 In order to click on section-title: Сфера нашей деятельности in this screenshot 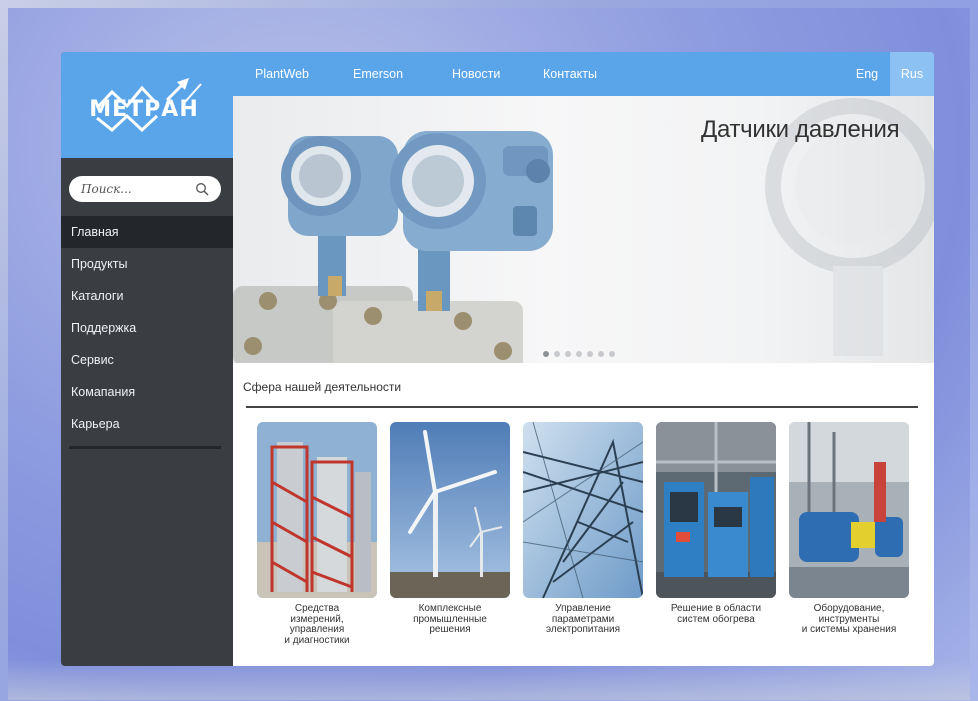, I will do `click(322, 387)`.